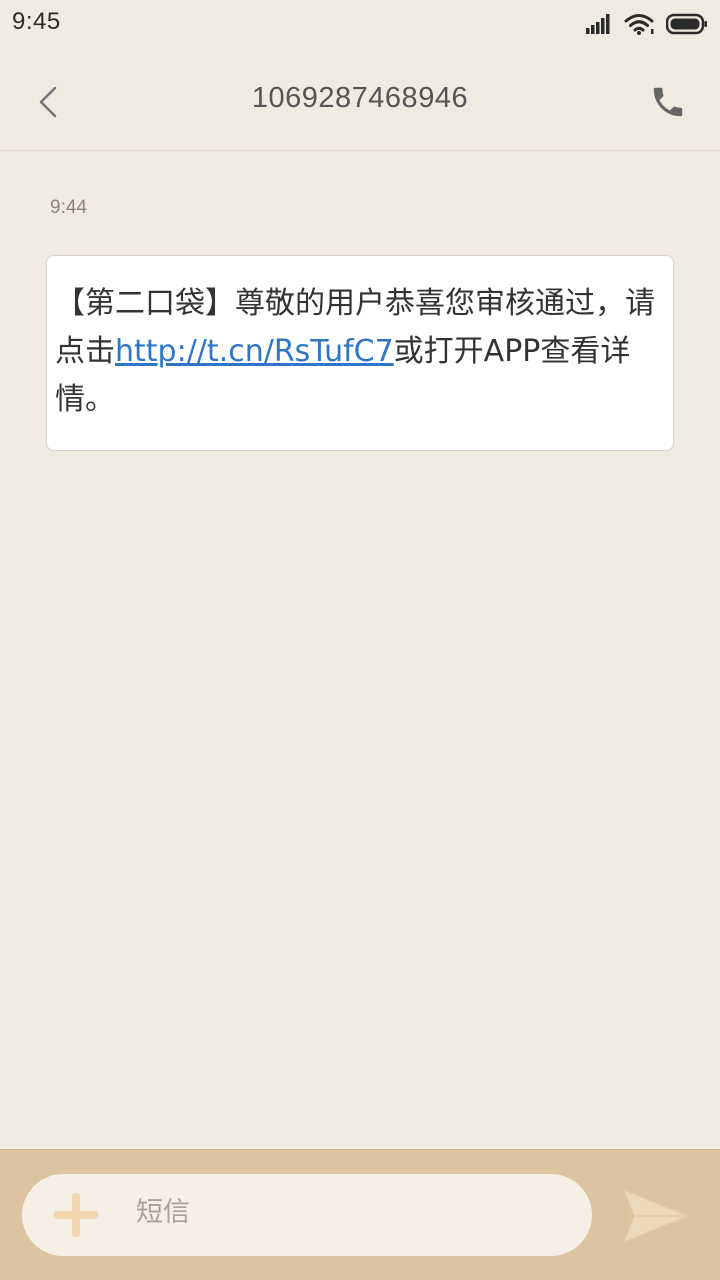 This screenshot has width=720, height=1280. I want to click on wifi-icon, so click(639, 24).